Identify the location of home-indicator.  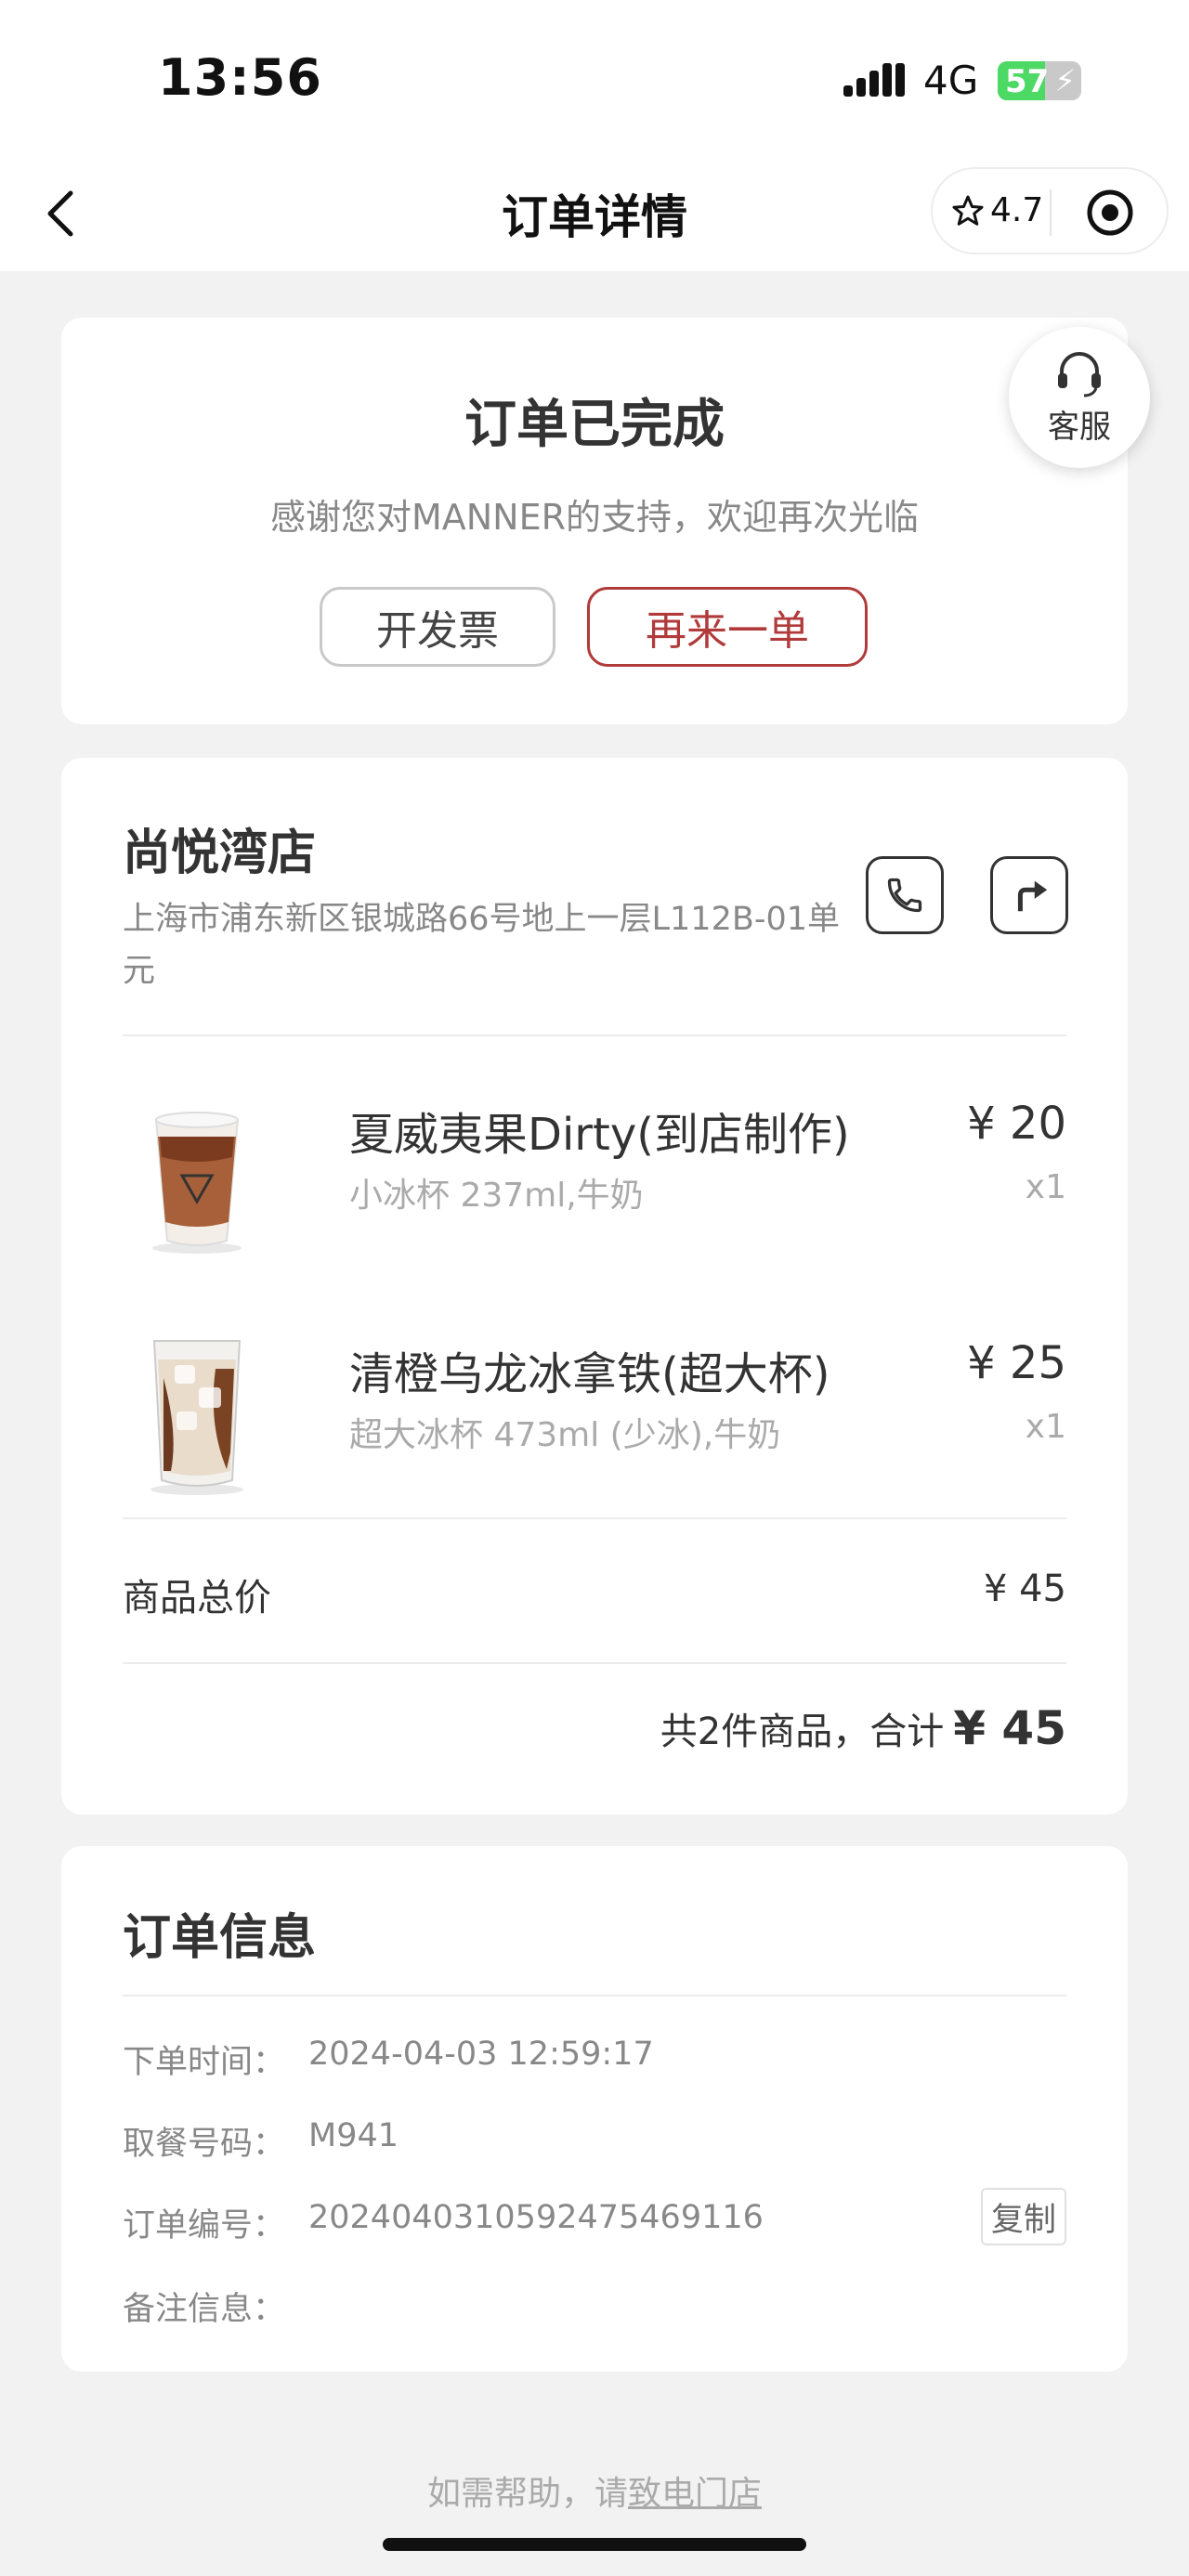
(594, 2544).